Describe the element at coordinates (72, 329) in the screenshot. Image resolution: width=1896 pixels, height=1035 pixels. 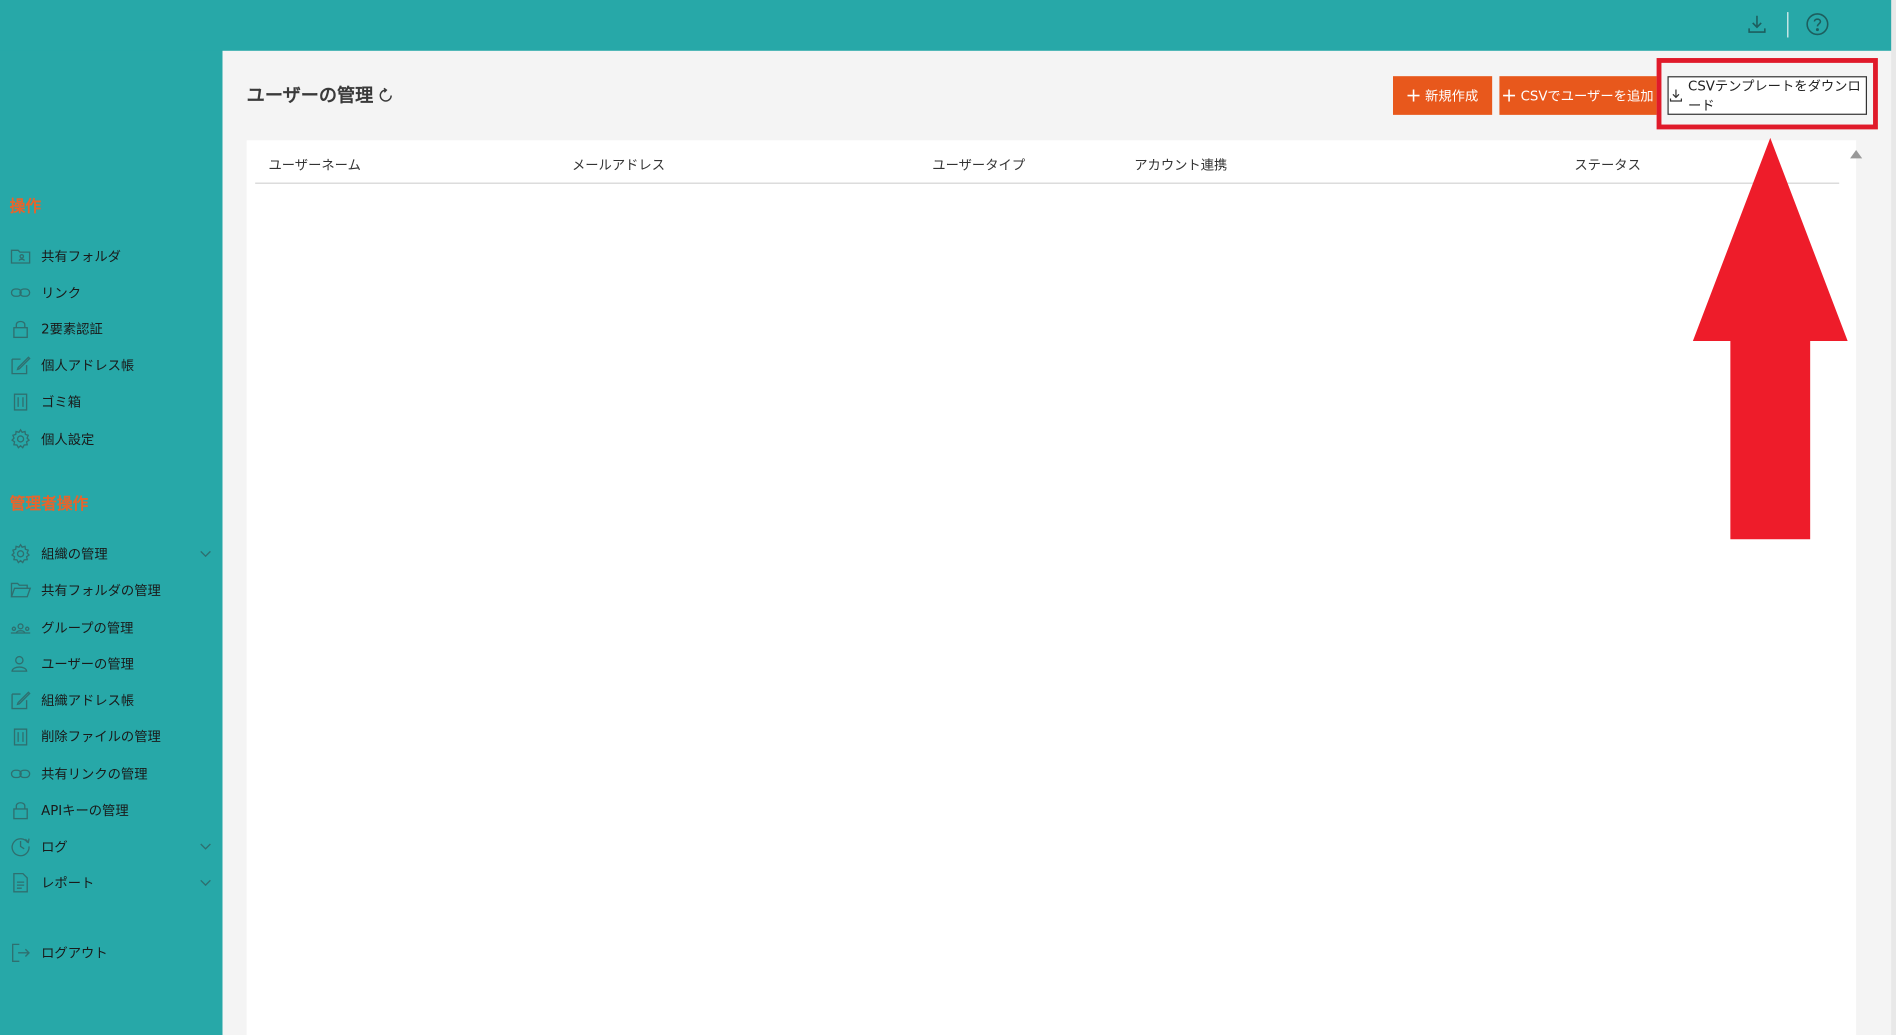
I see `sidebar-item-label: 2要素認証` at that location.